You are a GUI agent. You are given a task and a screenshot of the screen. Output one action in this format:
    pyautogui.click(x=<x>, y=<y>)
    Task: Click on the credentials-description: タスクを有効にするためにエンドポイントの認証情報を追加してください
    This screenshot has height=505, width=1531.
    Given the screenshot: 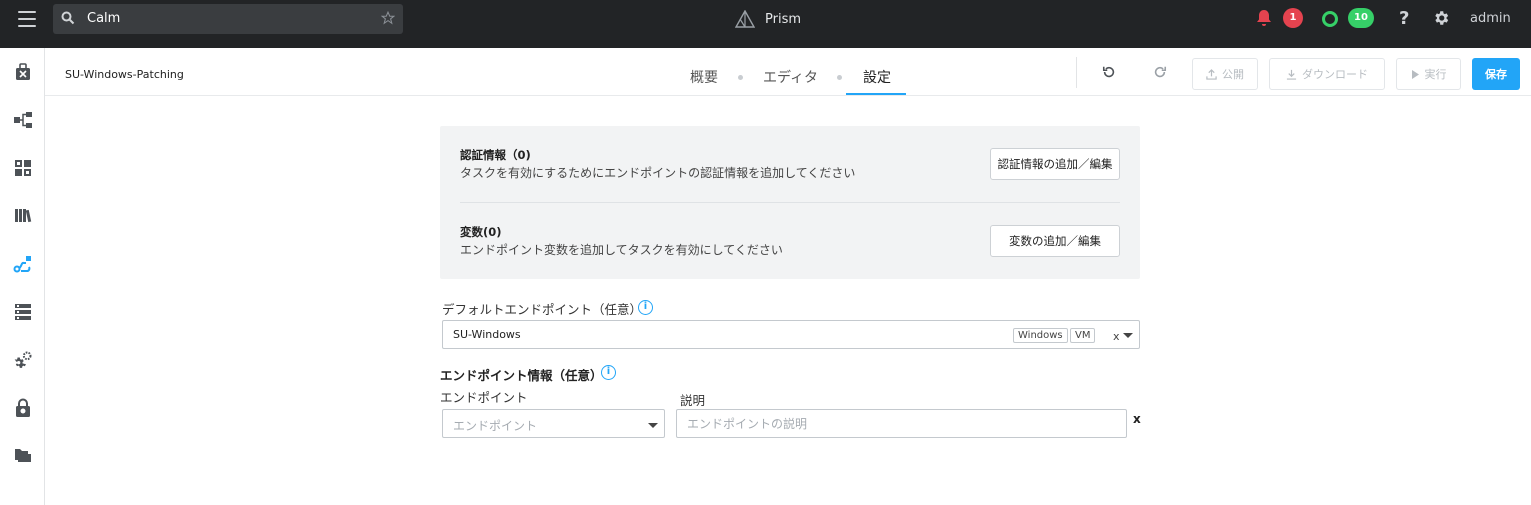 What is the action you would take?
    pyautogui.click(x=658, y=173)
    